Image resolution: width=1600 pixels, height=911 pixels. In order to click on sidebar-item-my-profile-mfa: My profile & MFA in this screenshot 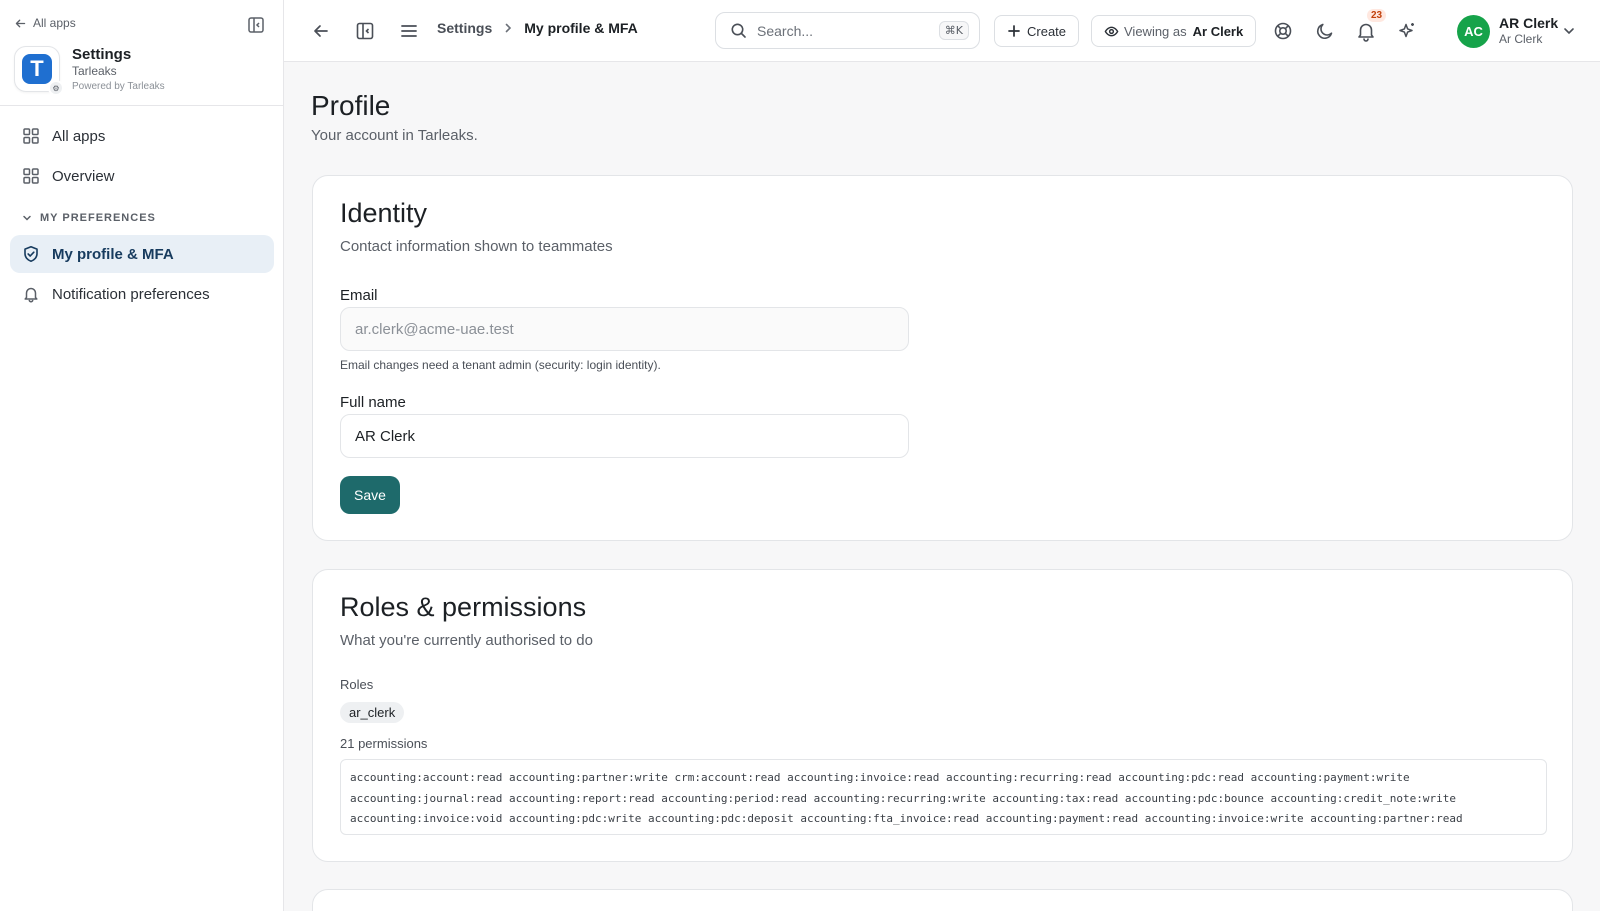, I will do `click(142, 254)`.